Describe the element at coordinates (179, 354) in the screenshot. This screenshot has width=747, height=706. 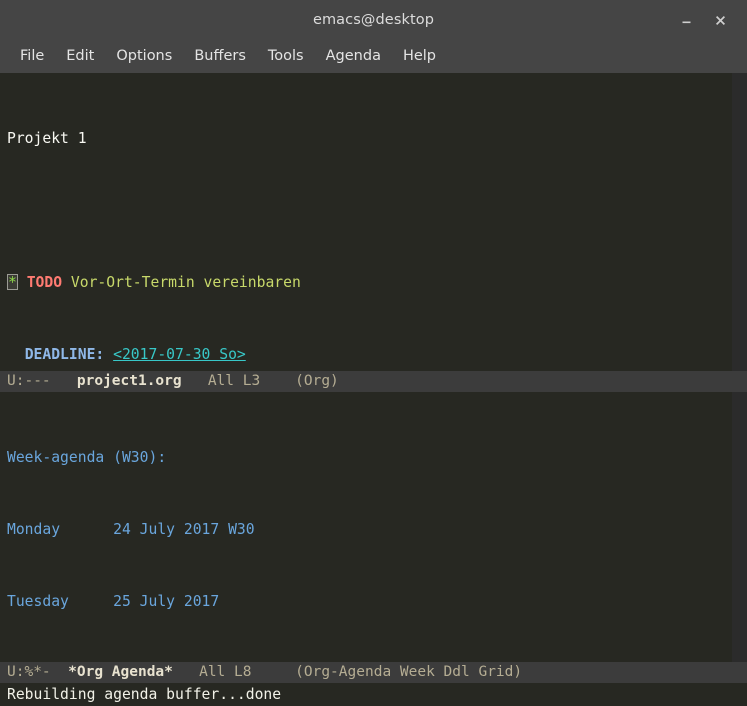
I see `deadline-timestamp: <2017-07-30 So>` at that location.